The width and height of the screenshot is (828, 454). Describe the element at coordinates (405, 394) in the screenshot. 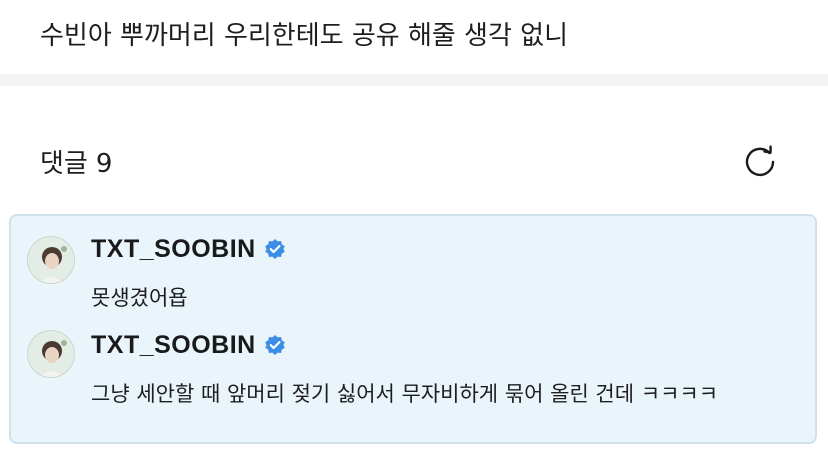

I see `comment-text: 그냥 세안할 때 앞머리 젖기 싫어서 무자비하게 묶어 올린 건데 ㅋㅋㅋㅋ` at that location.